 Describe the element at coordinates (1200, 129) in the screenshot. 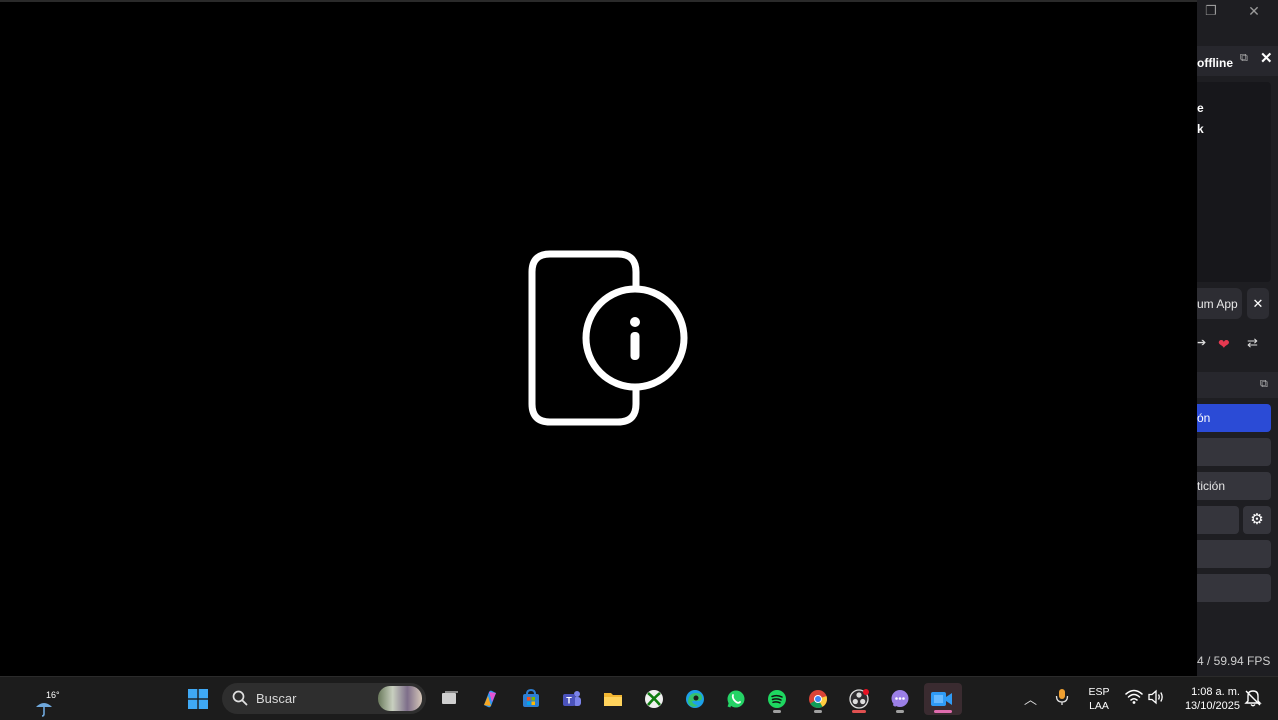

I see `dock-text-line: k` at that location.